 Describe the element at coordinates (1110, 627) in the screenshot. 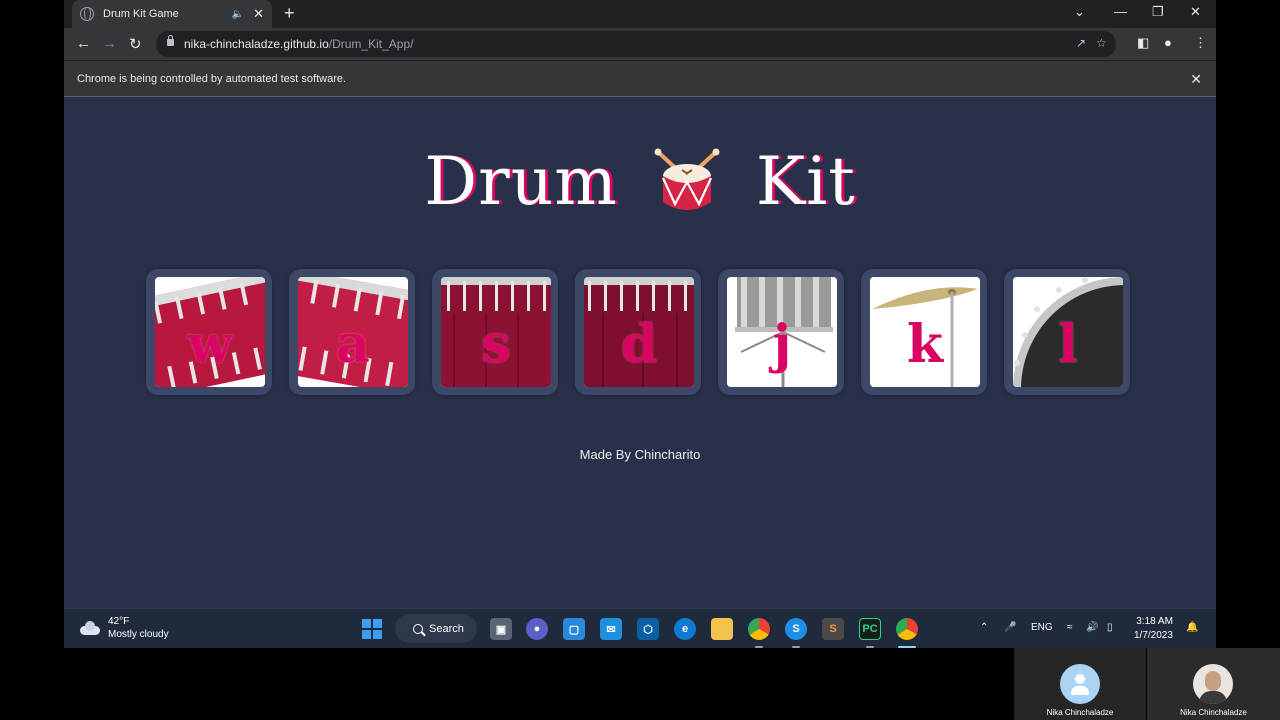

I see `battery-icon: ▯` at that location.